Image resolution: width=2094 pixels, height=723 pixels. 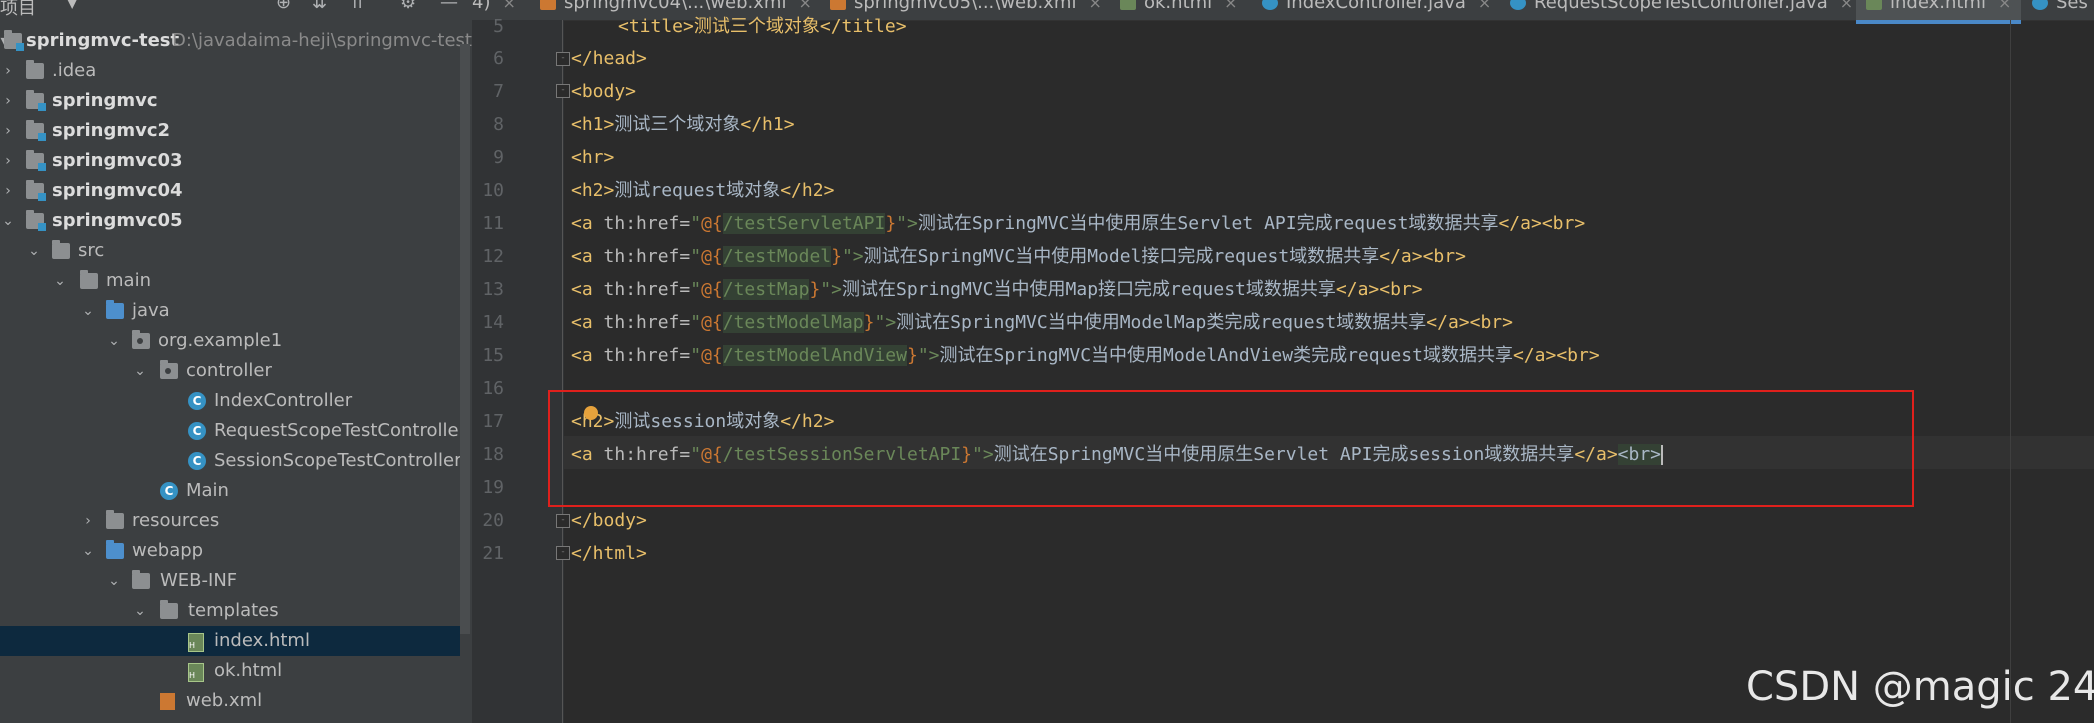 What do you see at coordinates (712, 256) in the screenshot?
I see `code-expr: @{` at bounding box center [712, 256].